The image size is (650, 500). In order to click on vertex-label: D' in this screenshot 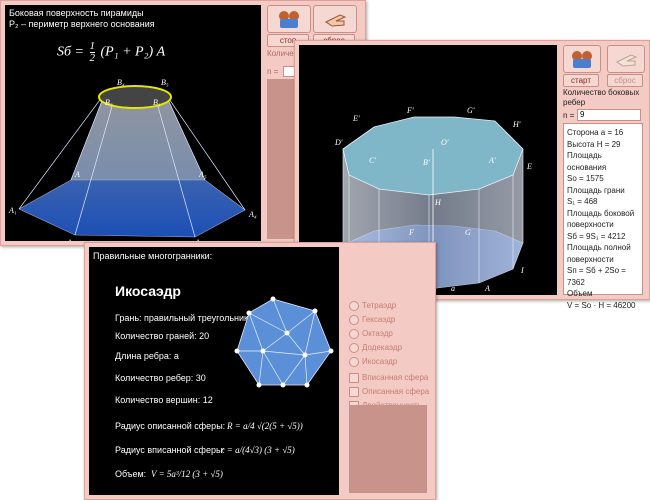, I will do `click(338, 142)`.